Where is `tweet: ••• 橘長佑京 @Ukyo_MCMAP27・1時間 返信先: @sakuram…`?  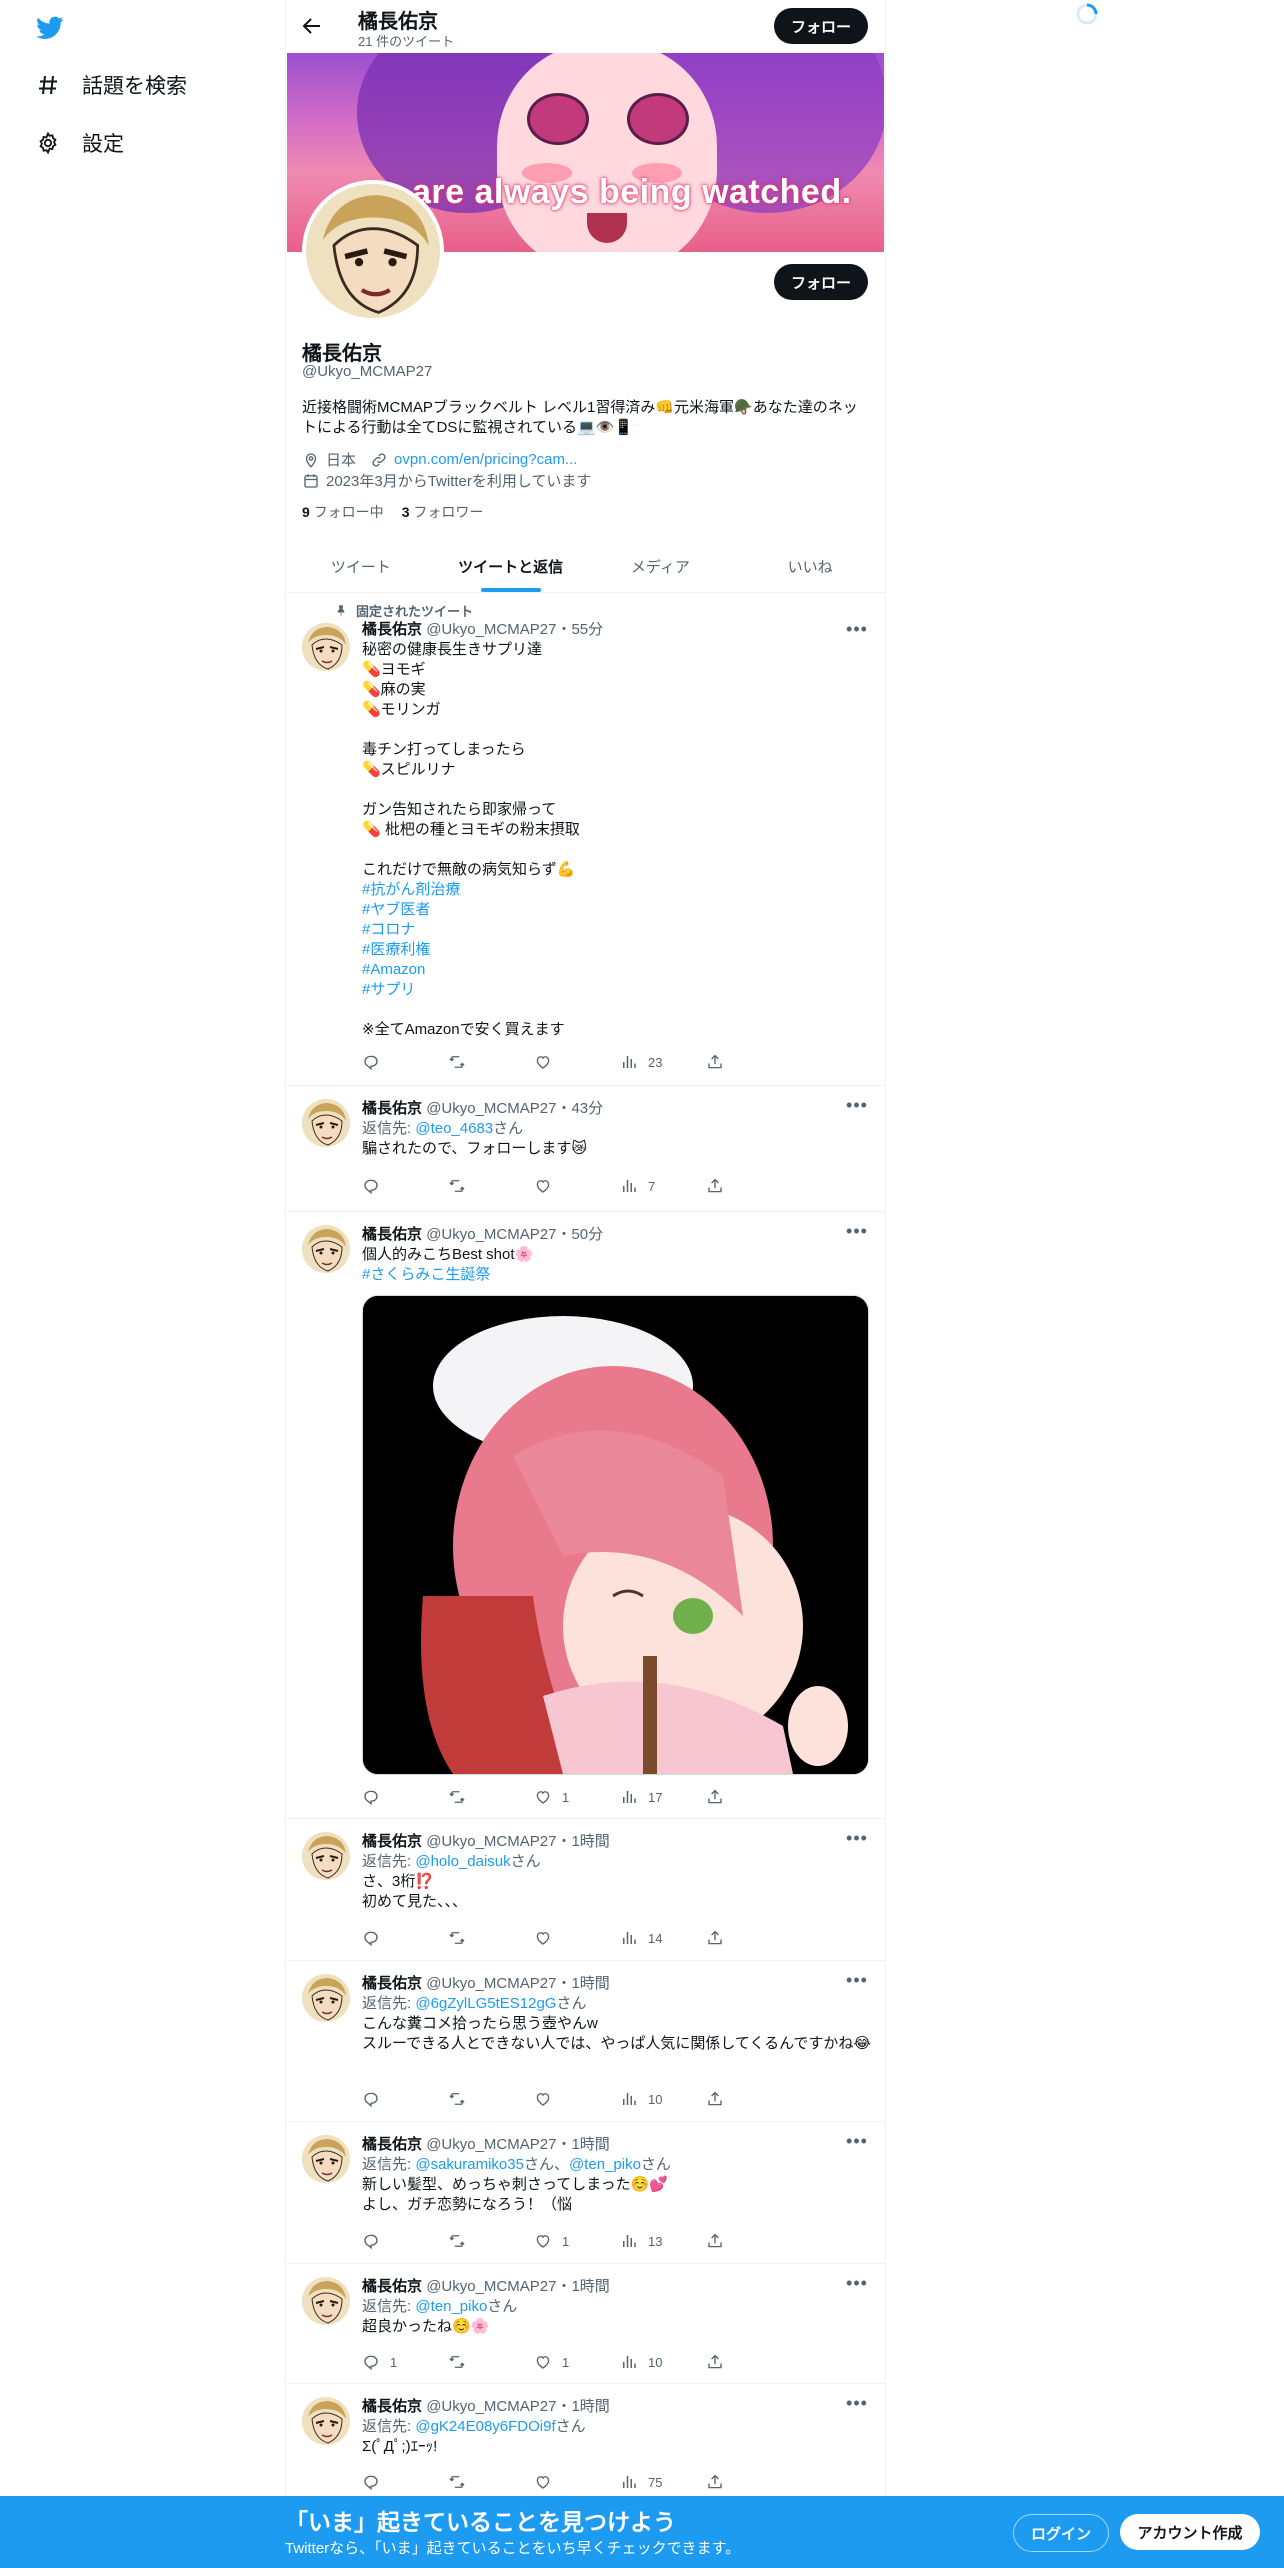 tweet: ••• 橘長佑京 @Ukyo_MCMAP27・1時間 返信先: @sakuram… is located at coordinates (585, 2192).